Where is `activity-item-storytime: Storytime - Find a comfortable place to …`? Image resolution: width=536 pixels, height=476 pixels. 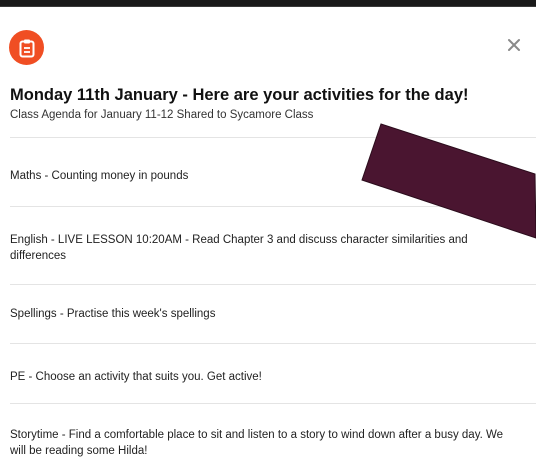 activity-item-storytime: Storytime - Find a comfortable place to … is located at coordinates (257, 443).